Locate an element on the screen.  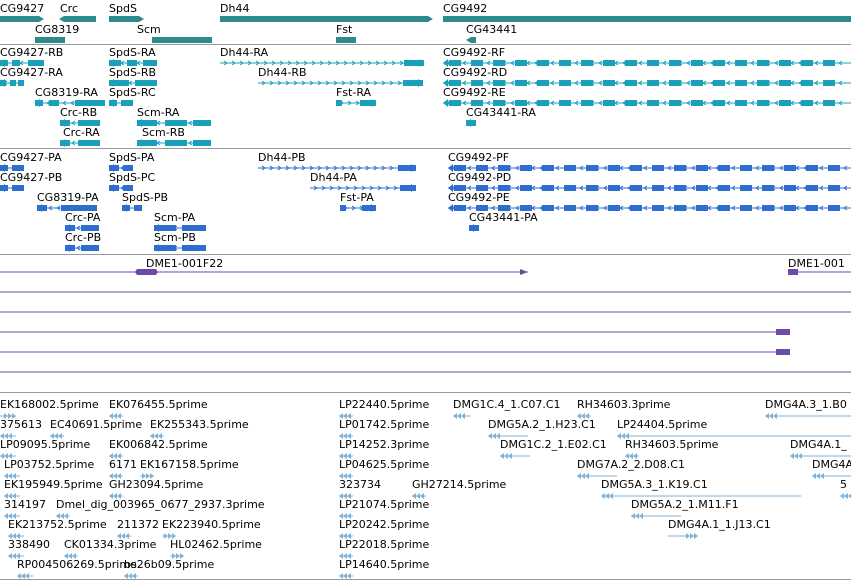
feature-label: CG9427-RA is located at coordinates (31, 72).